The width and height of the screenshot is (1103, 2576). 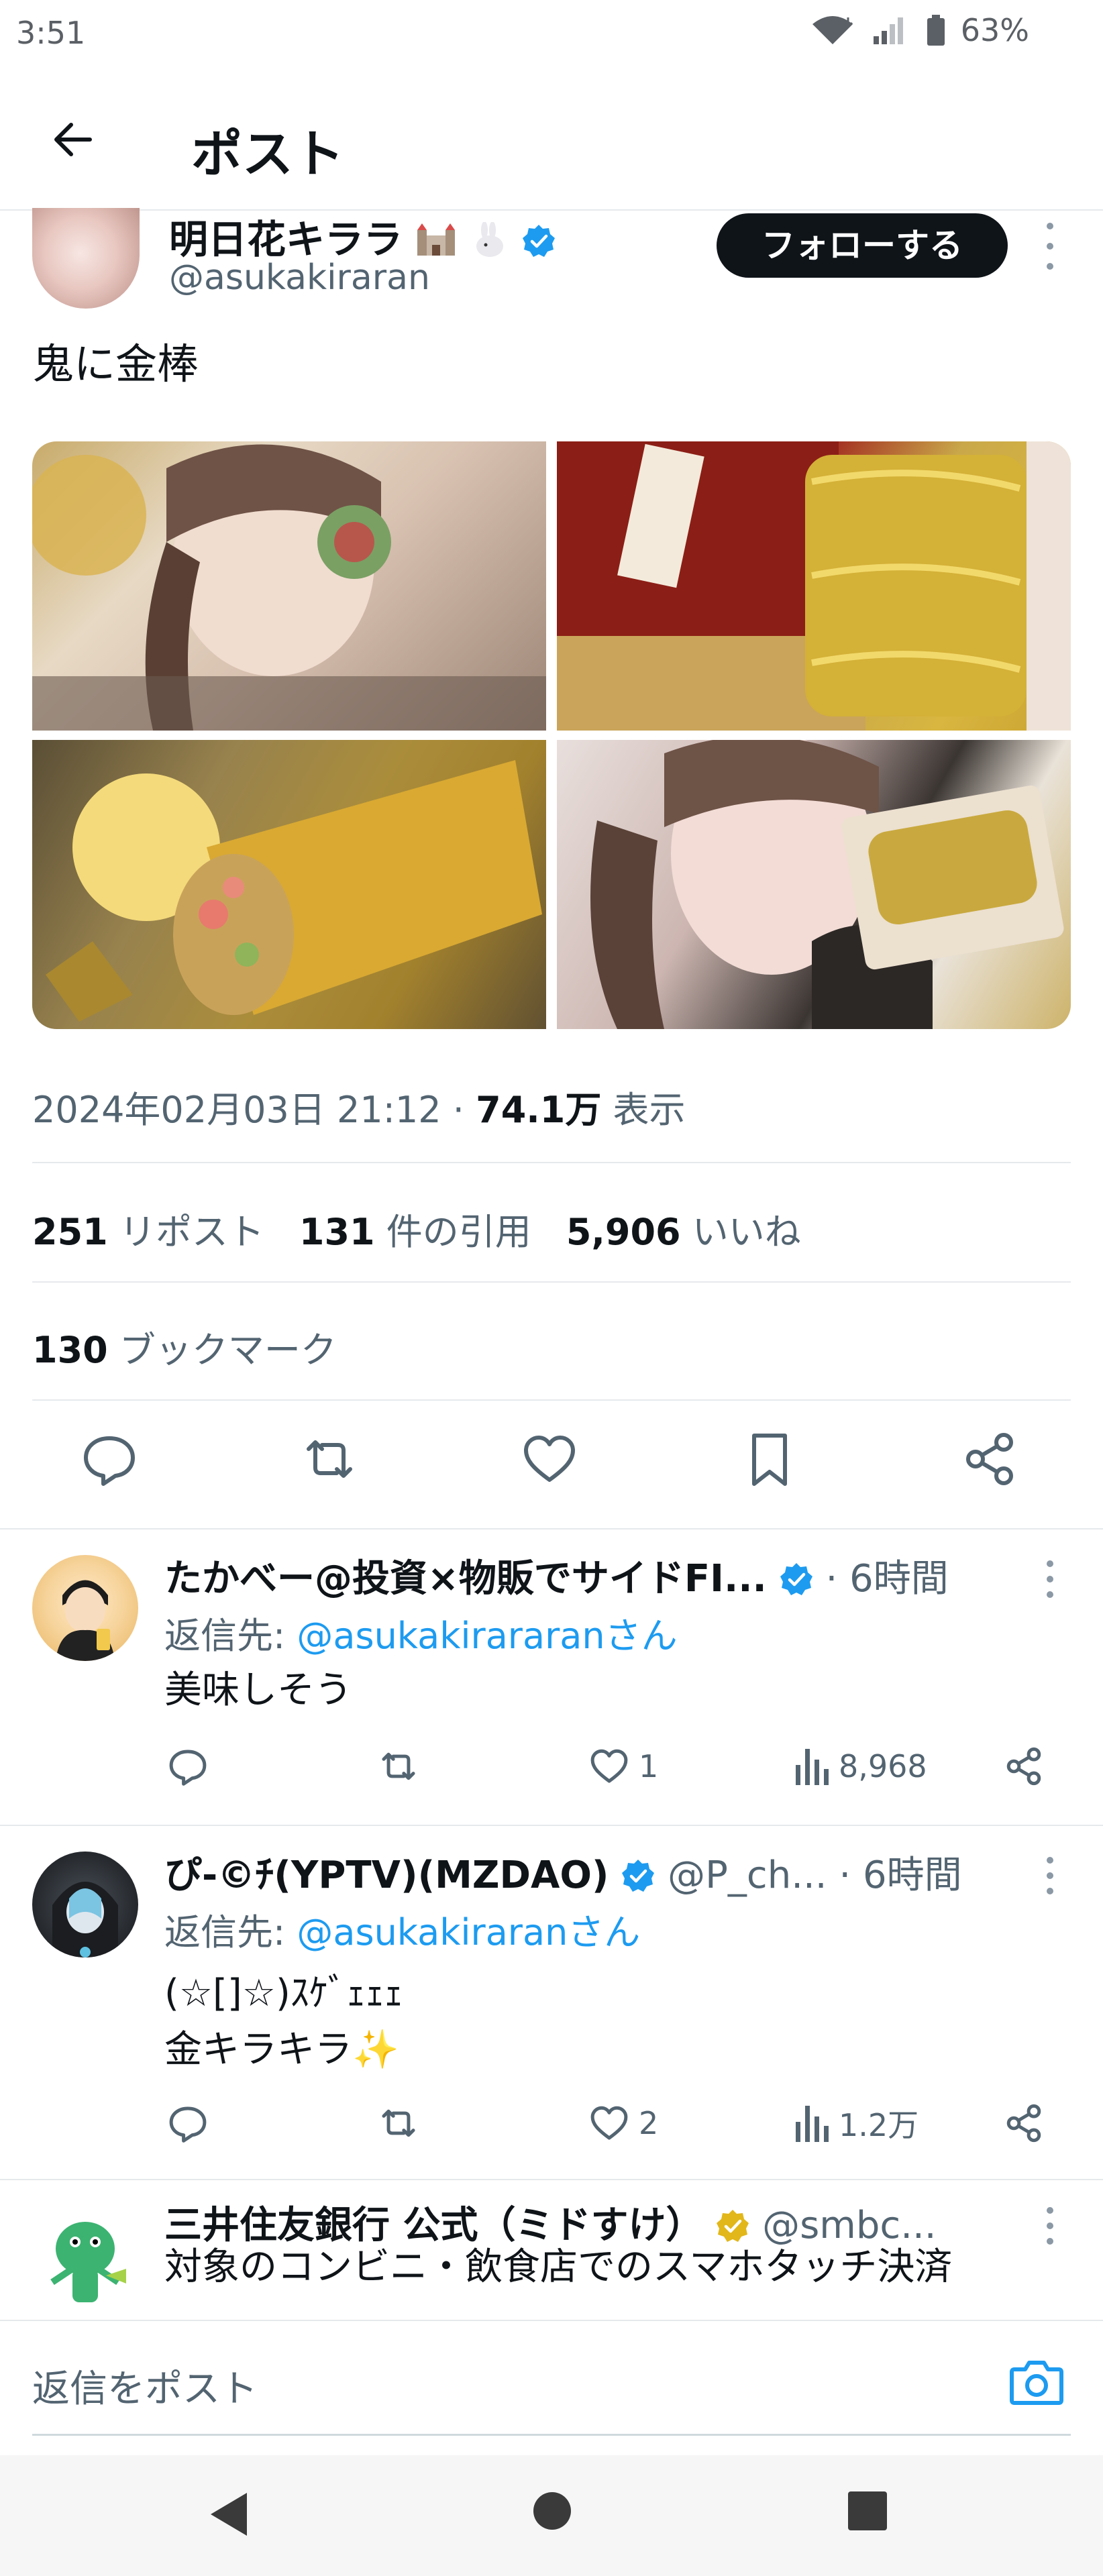 I want to click on reply-author-name: ぴ-©ﾁ(YPTV)(MZDAO), so click(x=387, y=1875).